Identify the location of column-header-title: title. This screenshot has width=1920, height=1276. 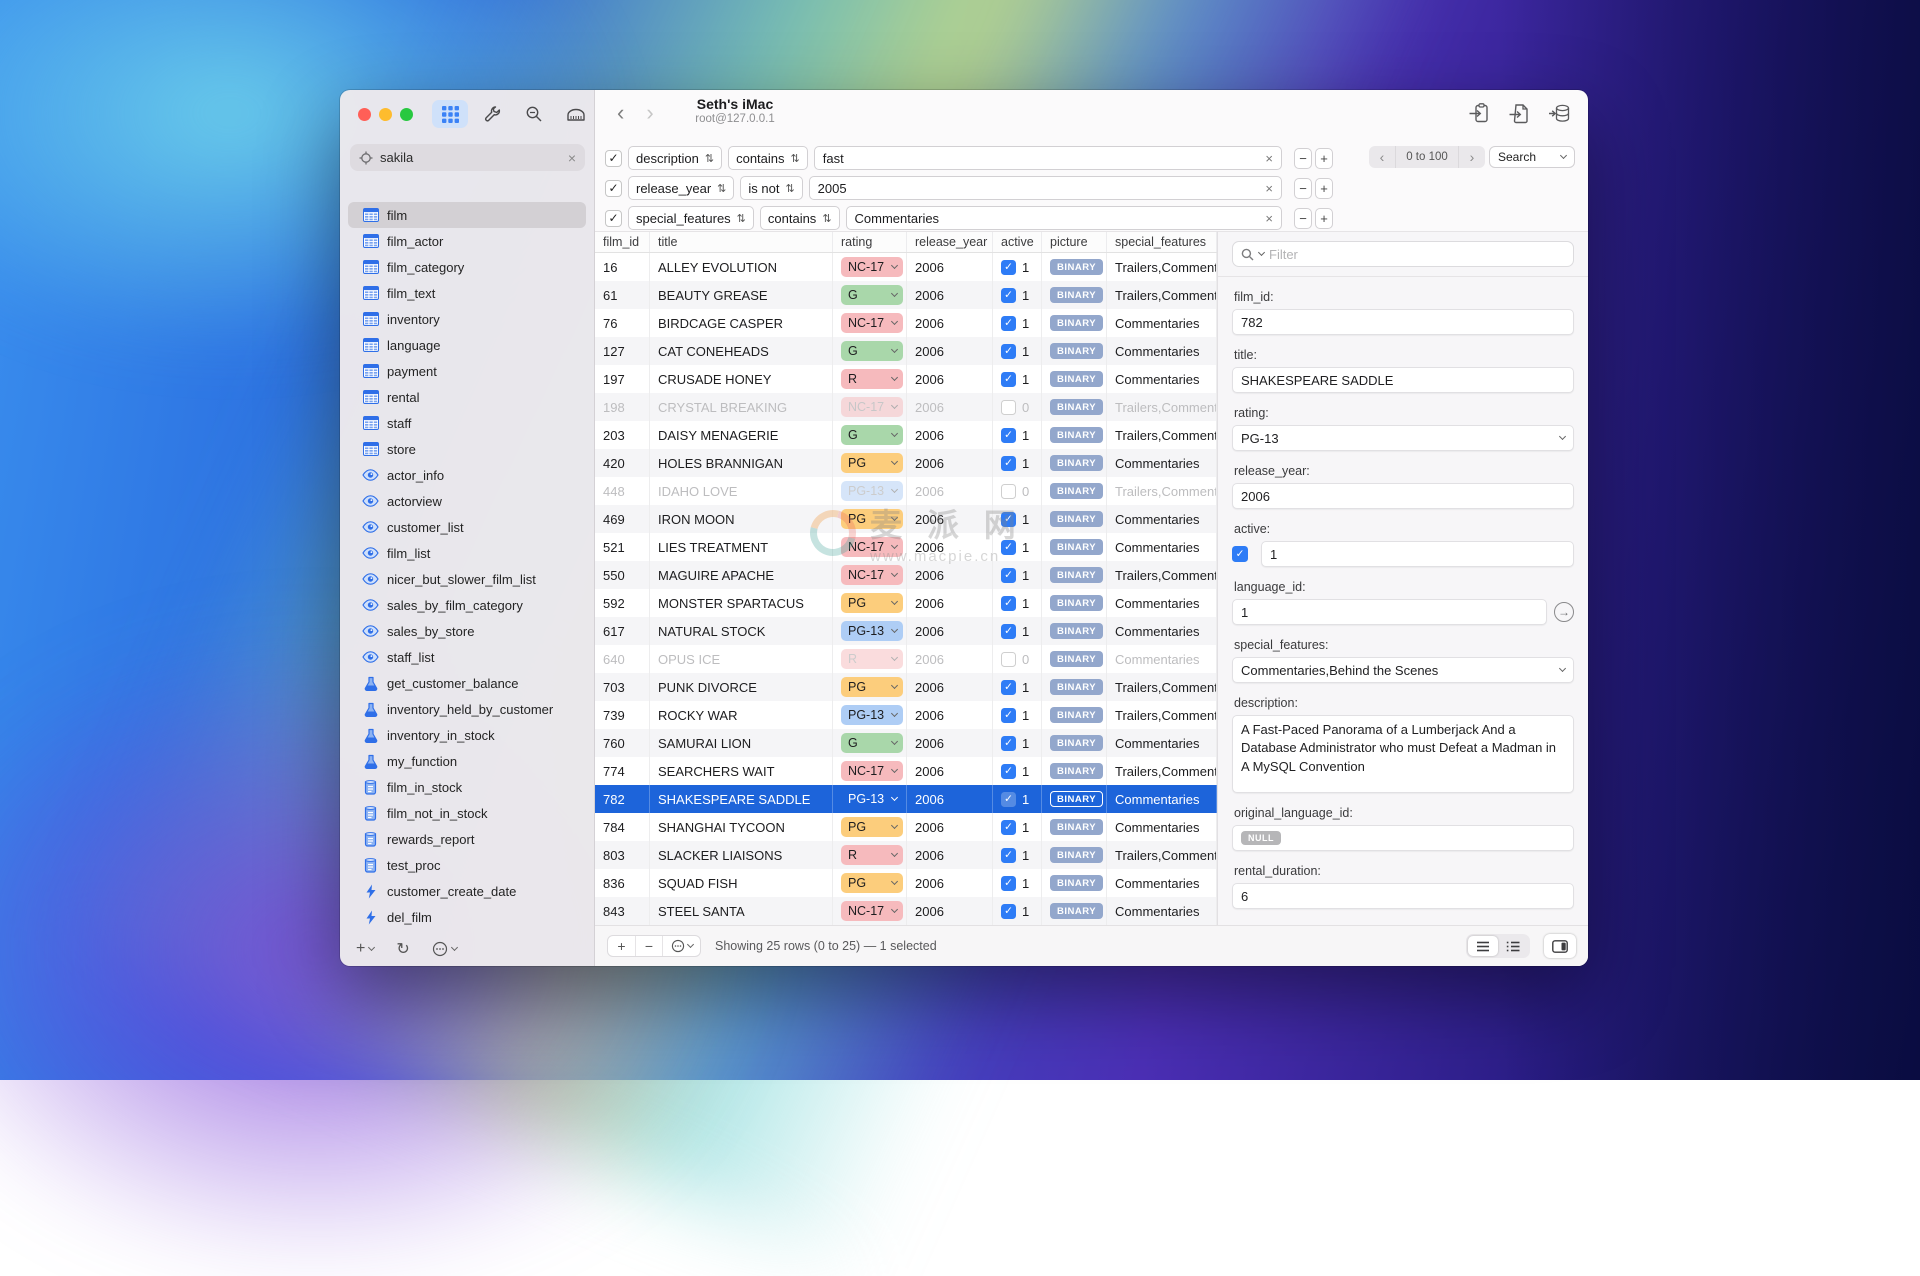
(741, 242).